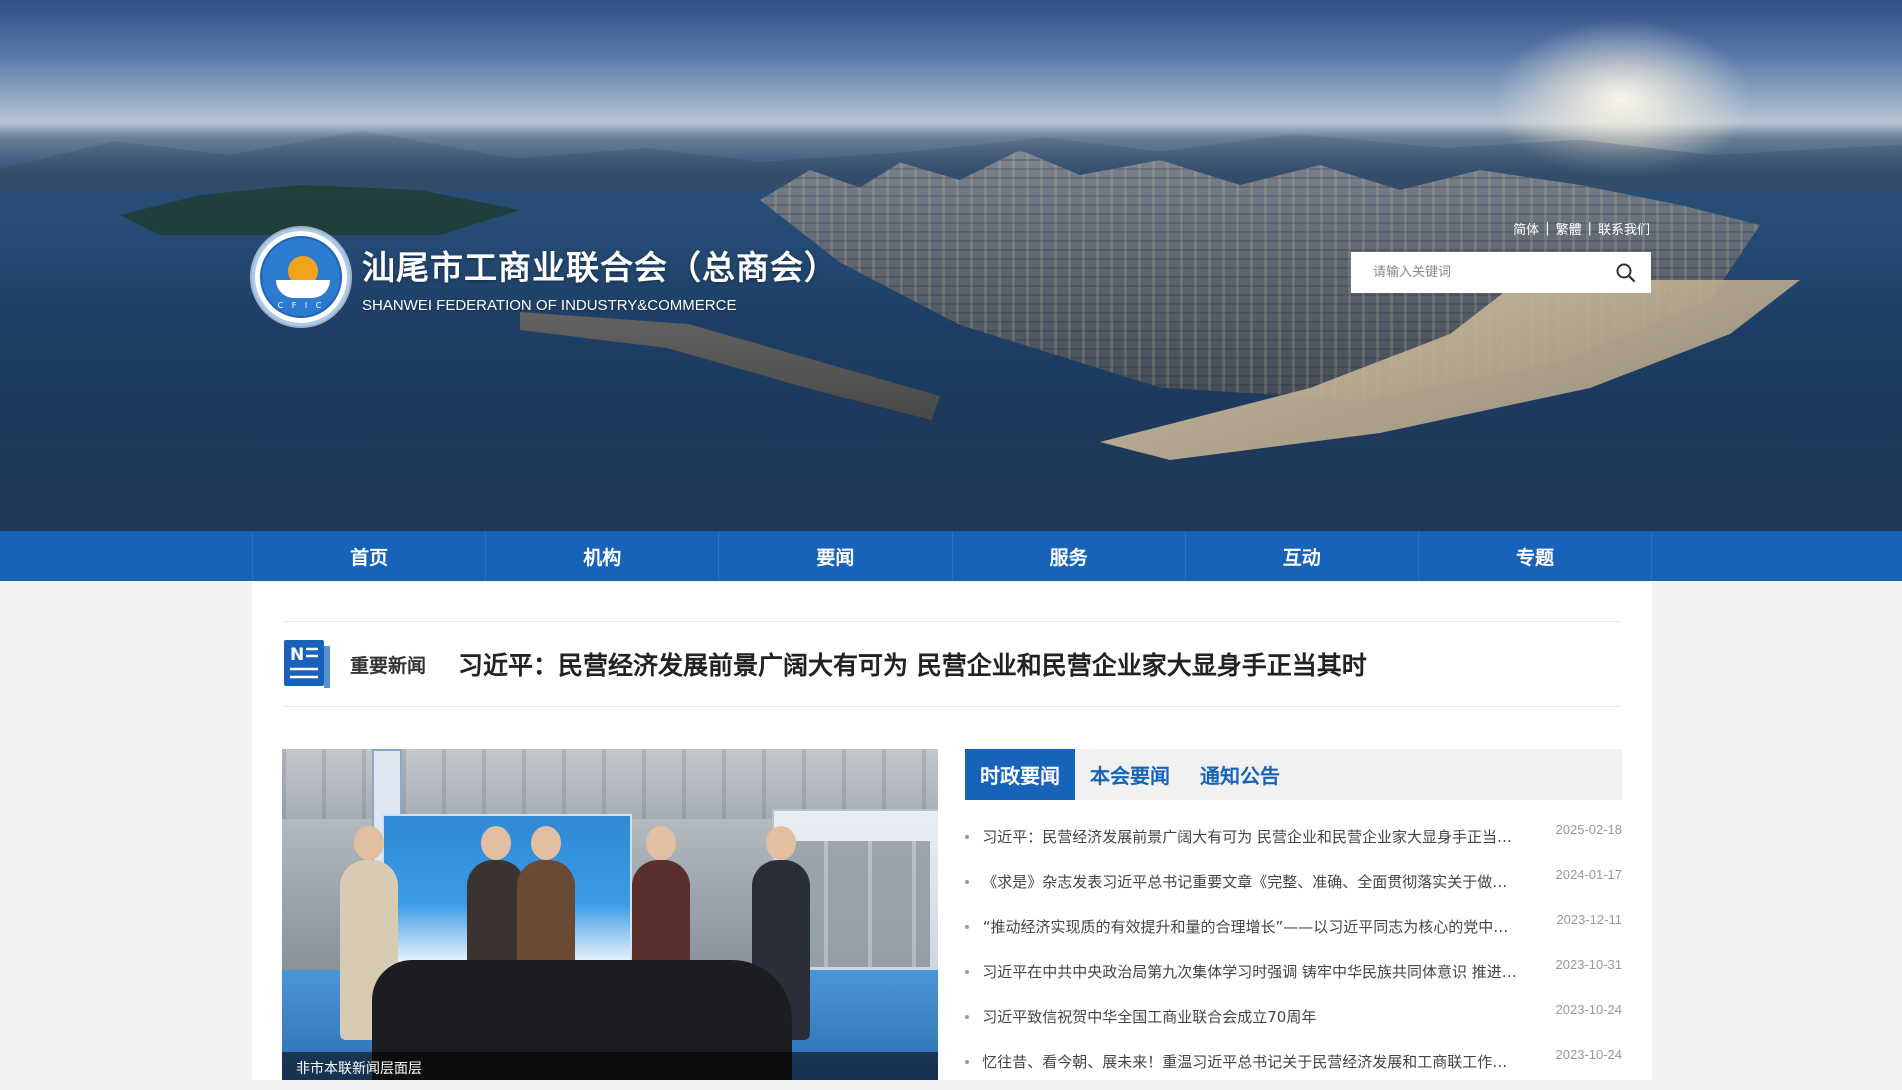 The image size is (1902, 1090). I want to click on headline-label: 重要新闻, so click(388, 665).